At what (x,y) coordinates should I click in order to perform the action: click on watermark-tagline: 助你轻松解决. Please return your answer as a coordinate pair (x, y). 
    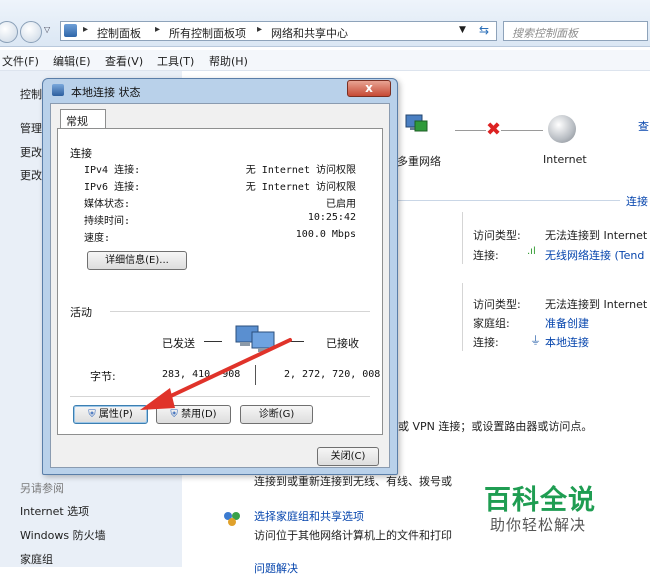
    Looking at the image, I should click on (538, 525).